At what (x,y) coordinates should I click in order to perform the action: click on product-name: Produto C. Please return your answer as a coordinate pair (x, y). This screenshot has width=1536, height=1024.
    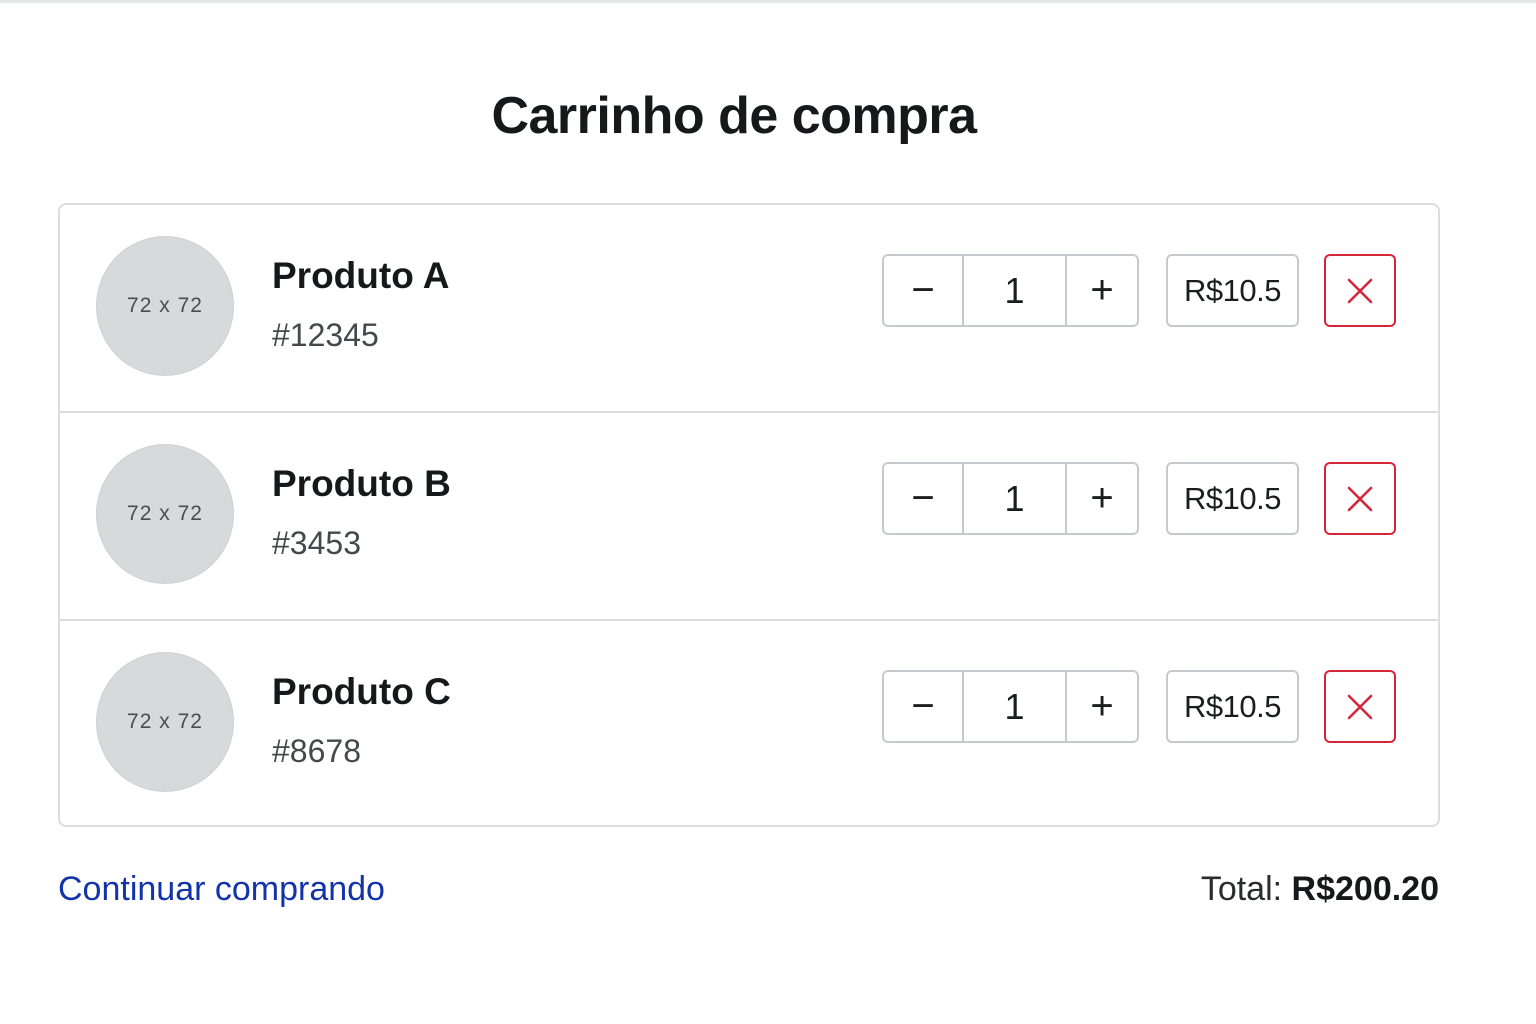
    Looking at the image, I should click on (361, 691).